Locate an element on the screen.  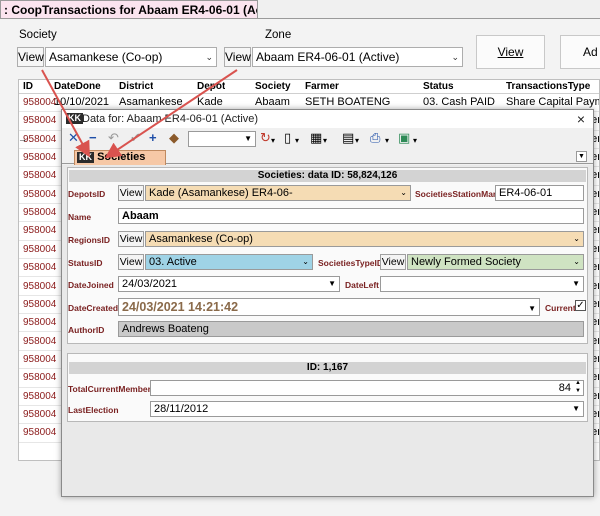
arrow-from-society is located at coordinates (65, 113).